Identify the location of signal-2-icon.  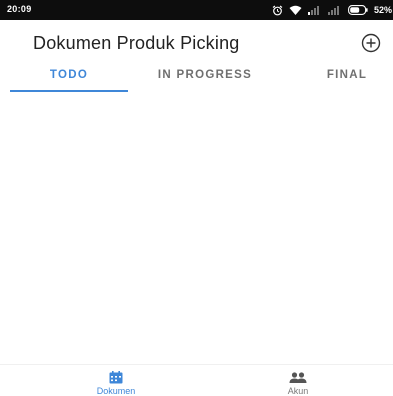
(334, 10).